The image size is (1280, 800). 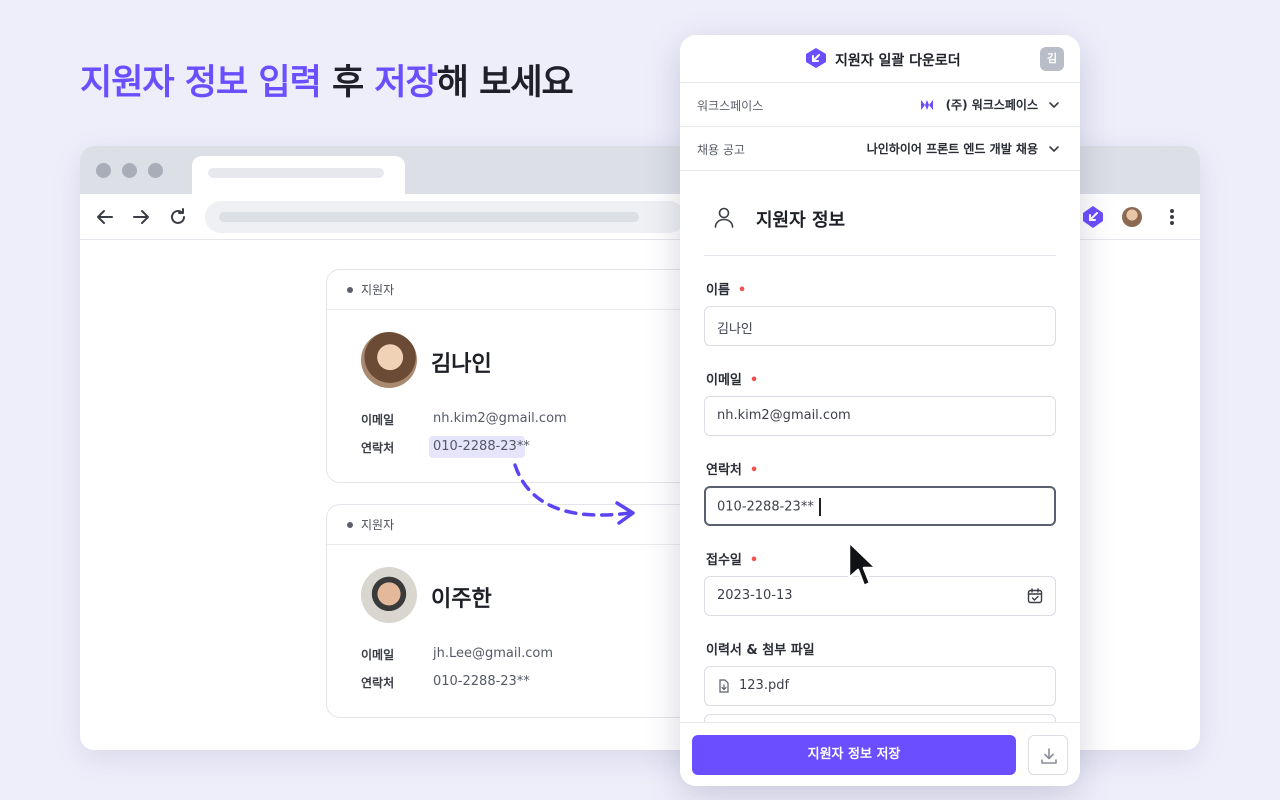 What do you see at coordinates (429, 217) in the screenshot?
I see `address-placeholder` at bounding box center [429, 217].